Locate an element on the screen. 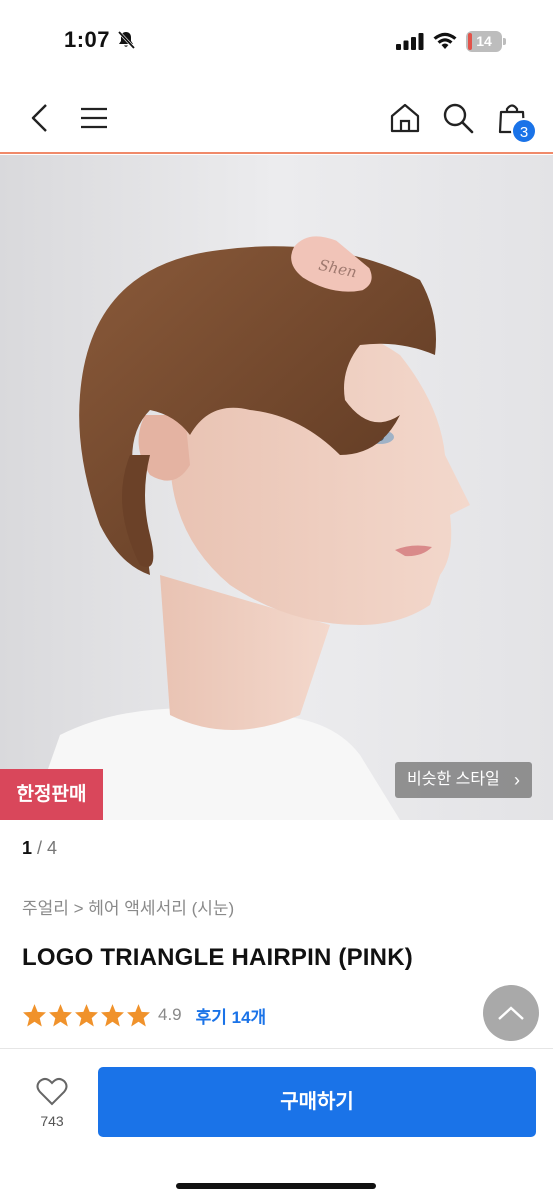 Image resolution: width=553 pixels, height=1200 pixels. pager-current: 1 is located at coordinates (27, 848).